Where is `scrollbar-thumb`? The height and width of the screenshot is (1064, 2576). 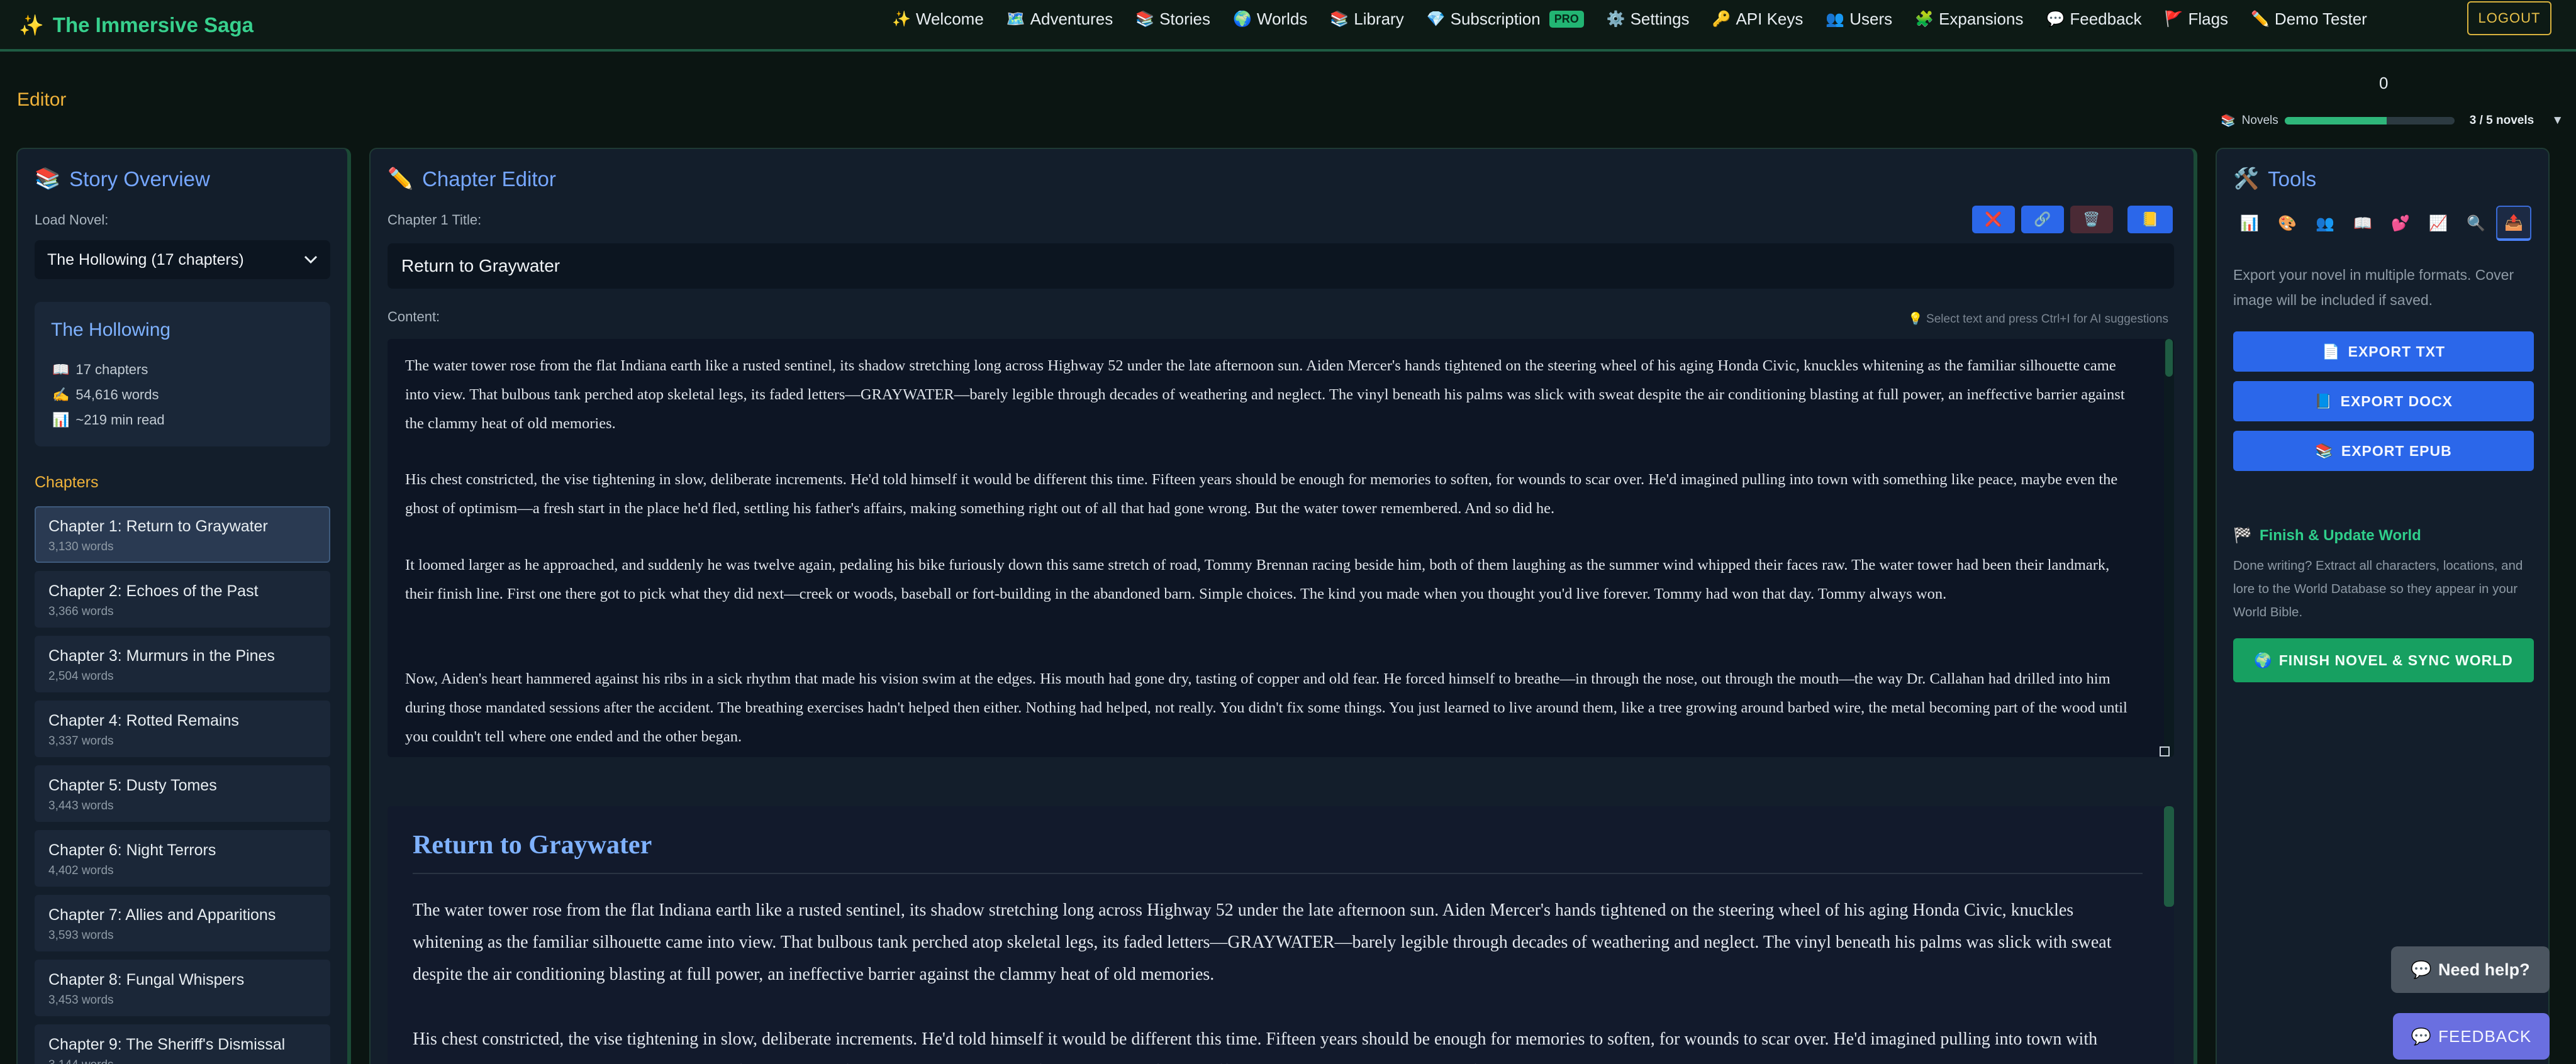 scrollbar-thumb is located at coordinates (2169, 358).